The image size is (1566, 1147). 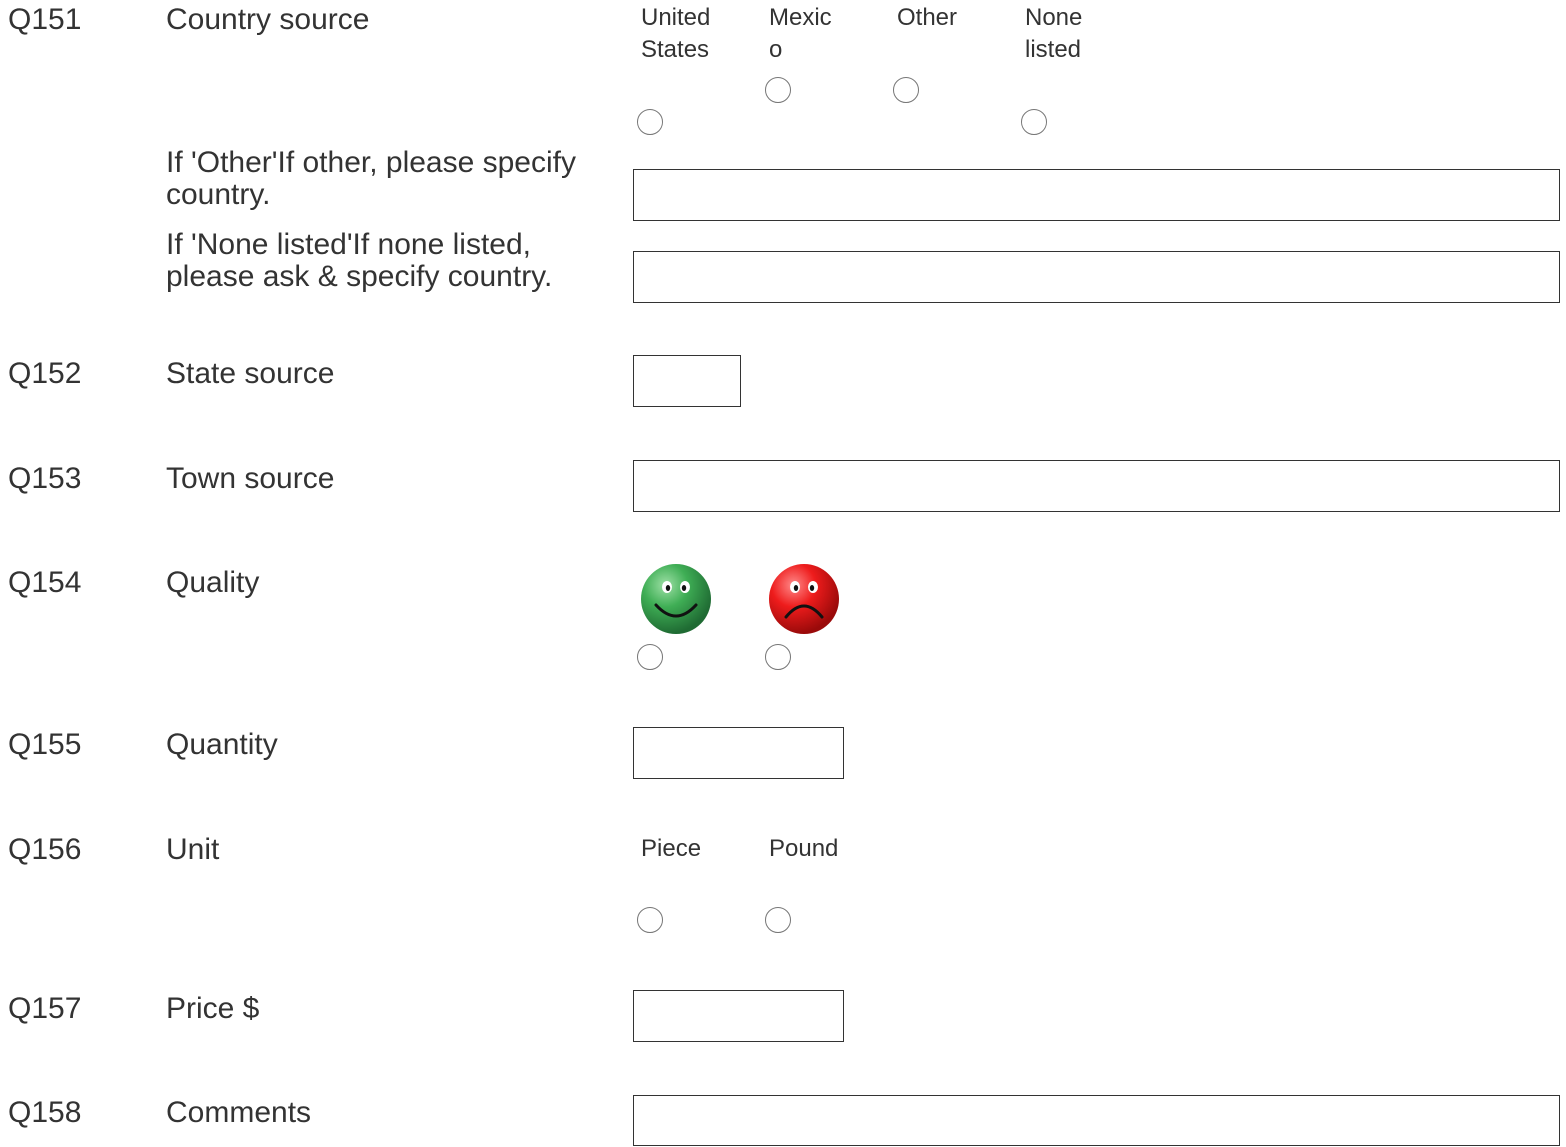 I want to click on option-label-pound: Pound, so click(x=804, y=848).